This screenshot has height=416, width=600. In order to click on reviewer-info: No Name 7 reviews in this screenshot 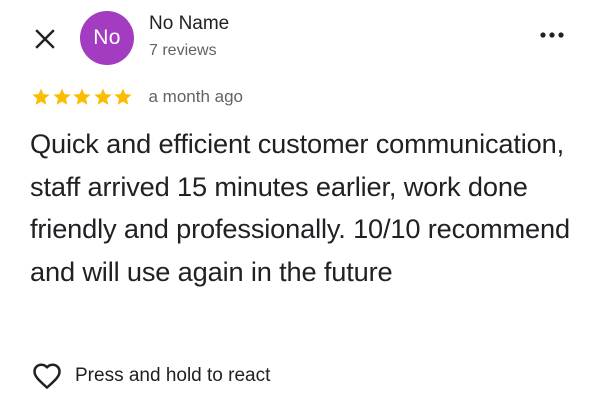, I will do `click(189, 37)`.